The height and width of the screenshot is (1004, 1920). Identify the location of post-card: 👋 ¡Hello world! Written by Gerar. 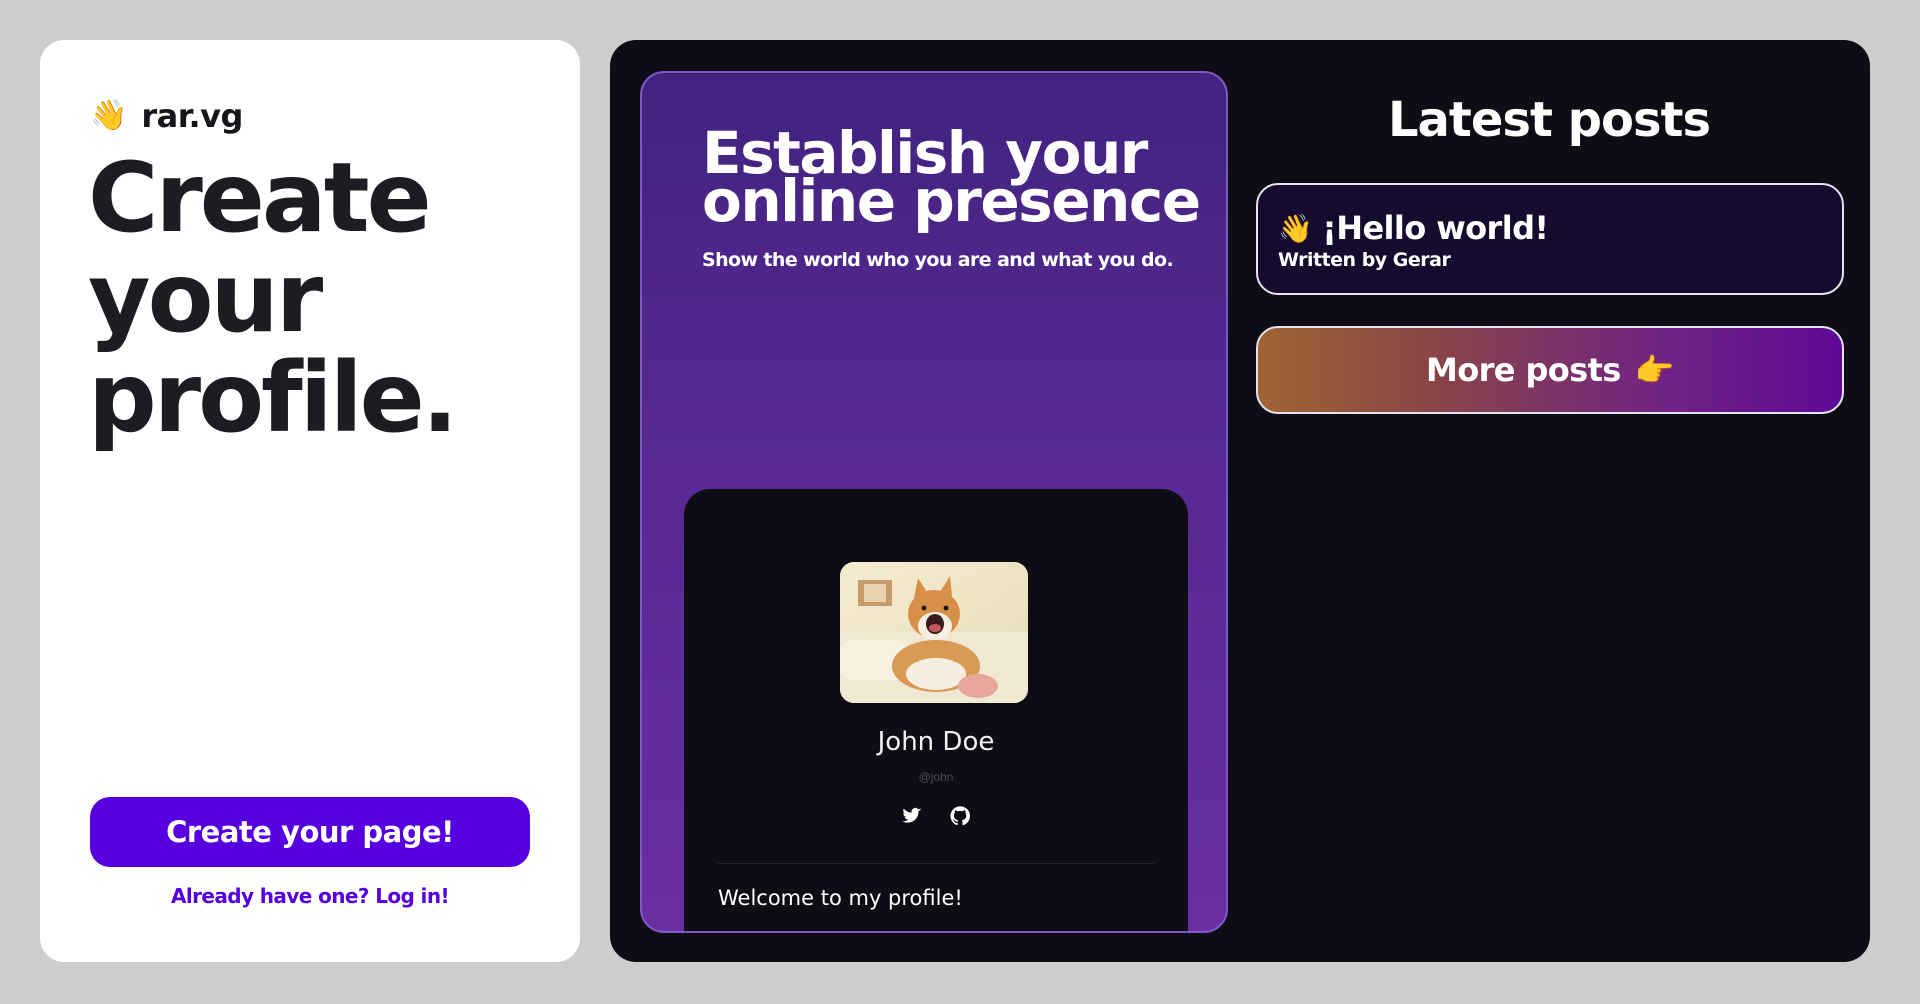
(1550, 239).